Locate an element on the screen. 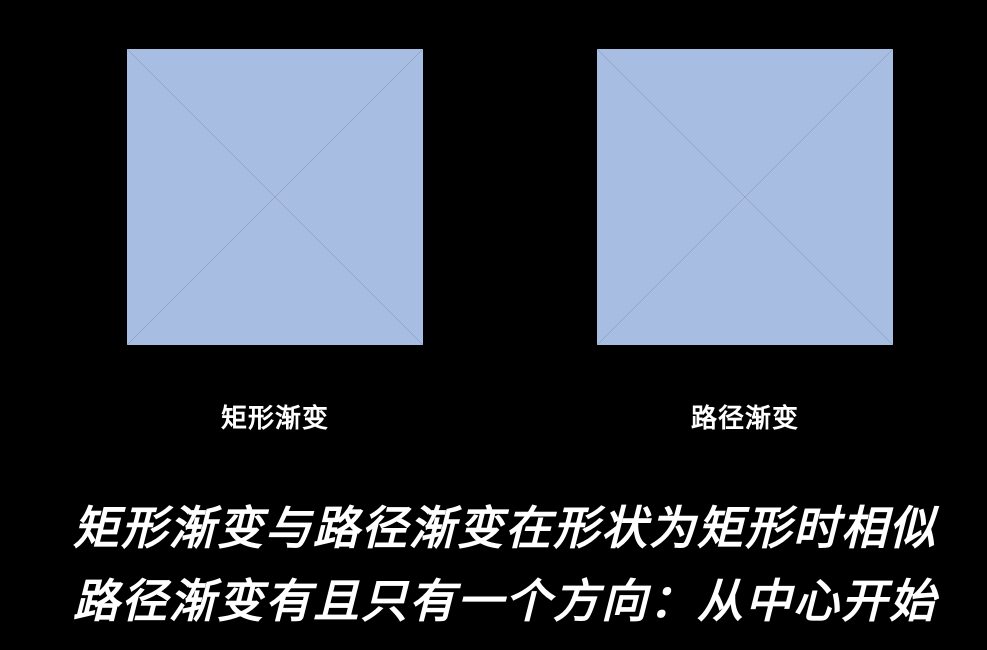 The image size is (987, 650). path-gradient-label: 路径渐变 is located at coordinates (744, 419).